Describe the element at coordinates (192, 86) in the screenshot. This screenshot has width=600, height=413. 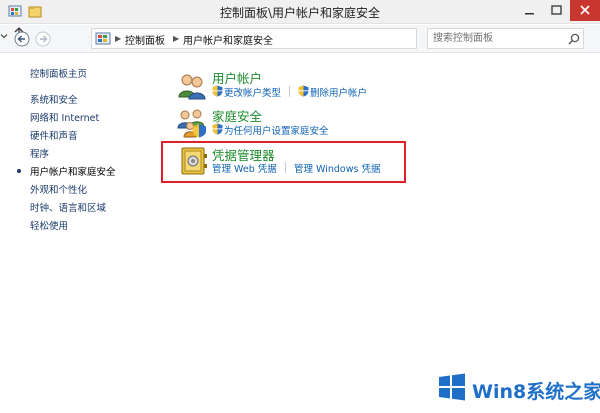
I see `user-accounts-icon` at that location.